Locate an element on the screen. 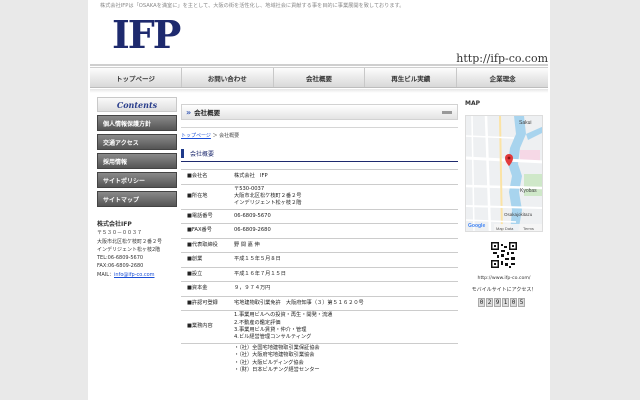 Image resolution: width=640 pixels, height=400 pixels. nav-contact: お問い合わせ is located at coordinates (228, 77).